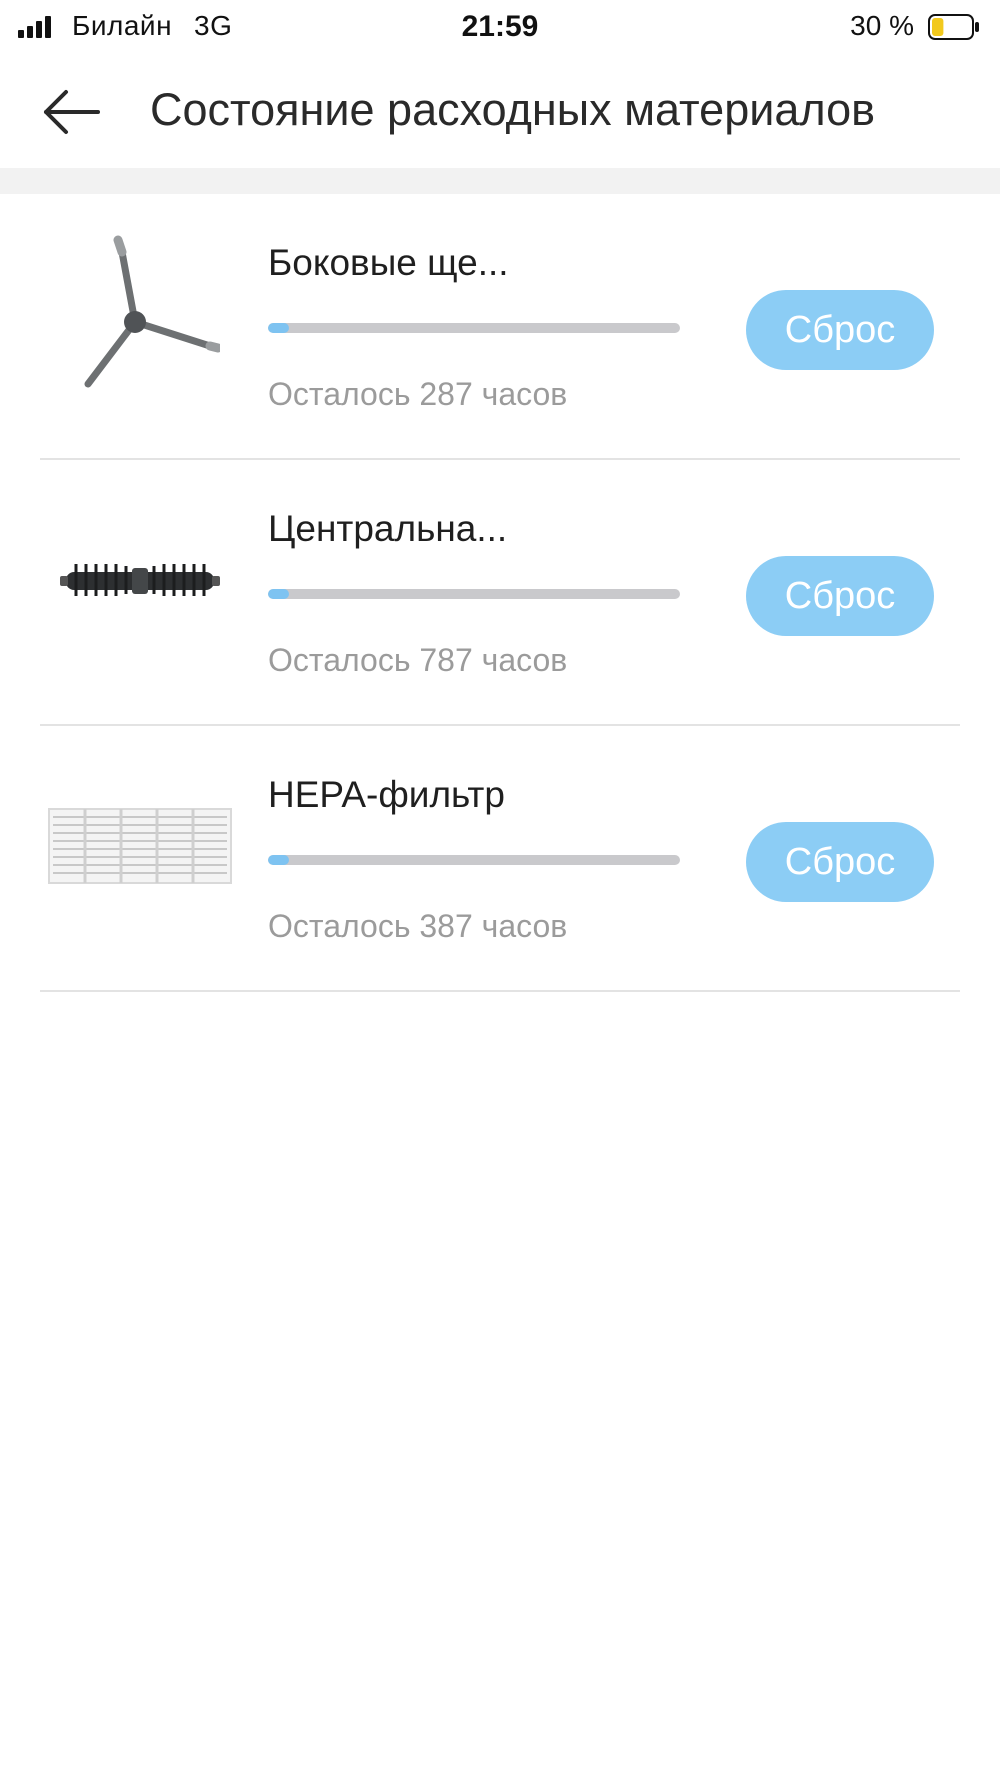 The image size is (1000, 1778). Describe the element at coordinates (882, 25) in the screenshot. I see `battery-percent: 30 %` at that location.